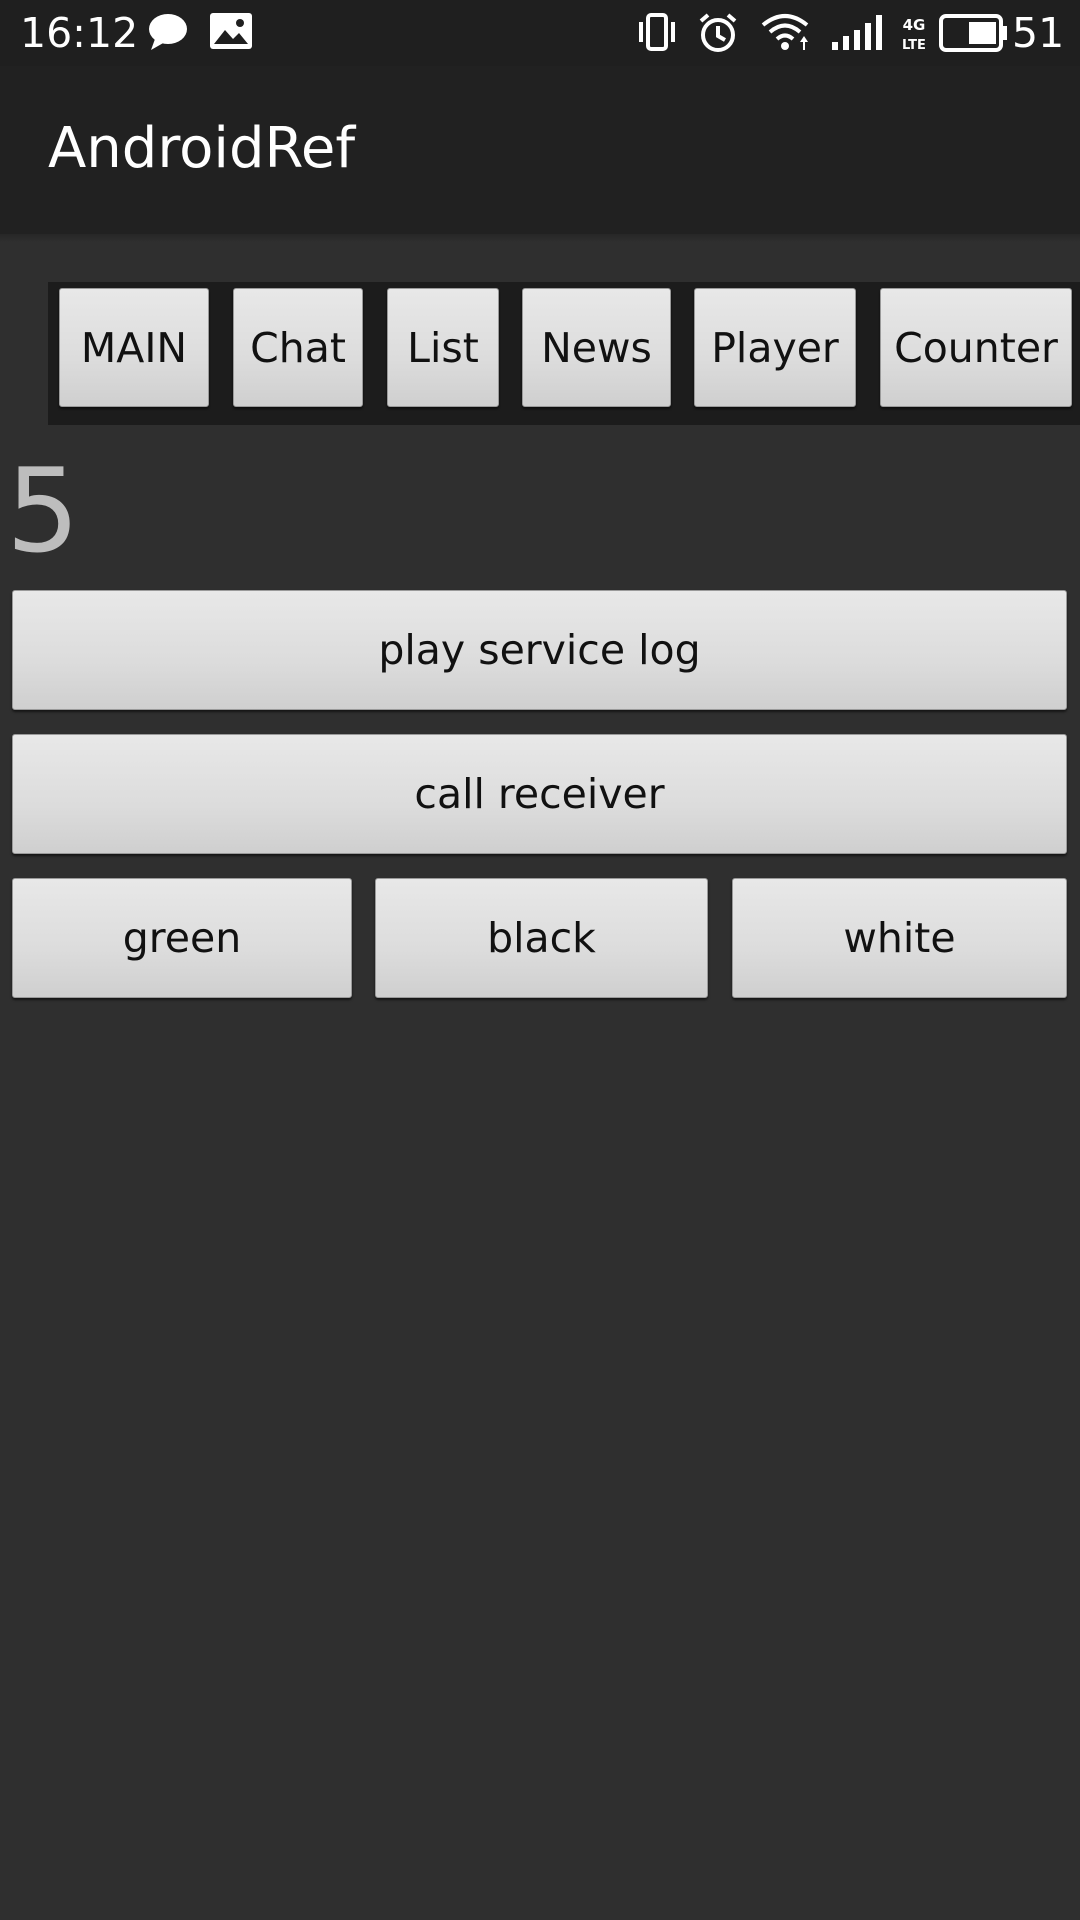 This screenshot has width=1080, height=1920. I want to click on alarm-icon, so click(718, 35).